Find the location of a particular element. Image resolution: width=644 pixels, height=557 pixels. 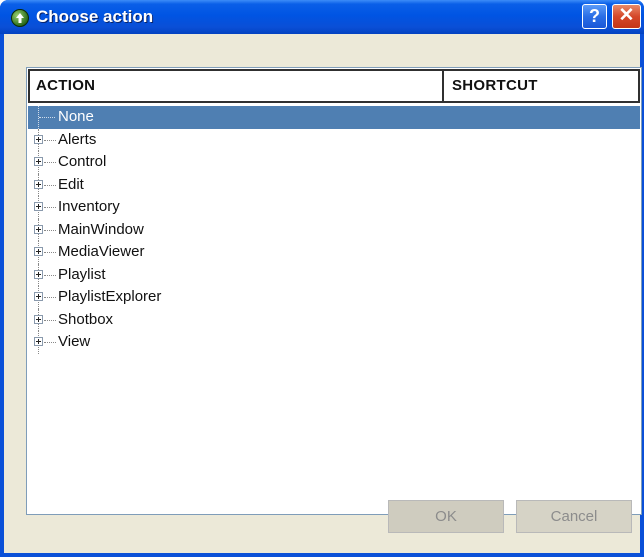

tree-item-label: Playlist is located at coordinates (82, 274).